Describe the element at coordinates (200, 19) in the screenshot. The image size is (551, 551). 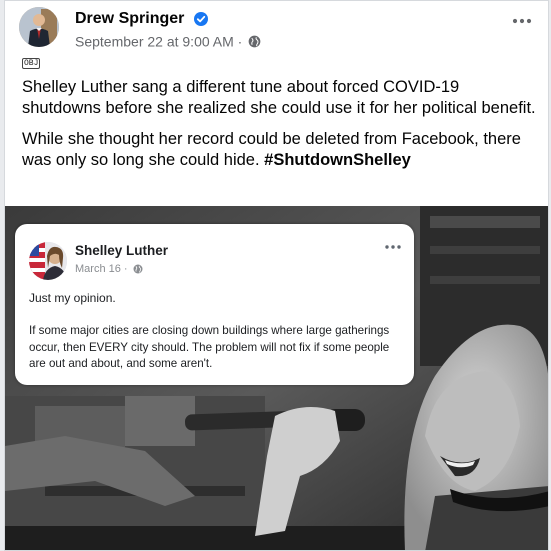
I see `verified-badge-icon` at that location.